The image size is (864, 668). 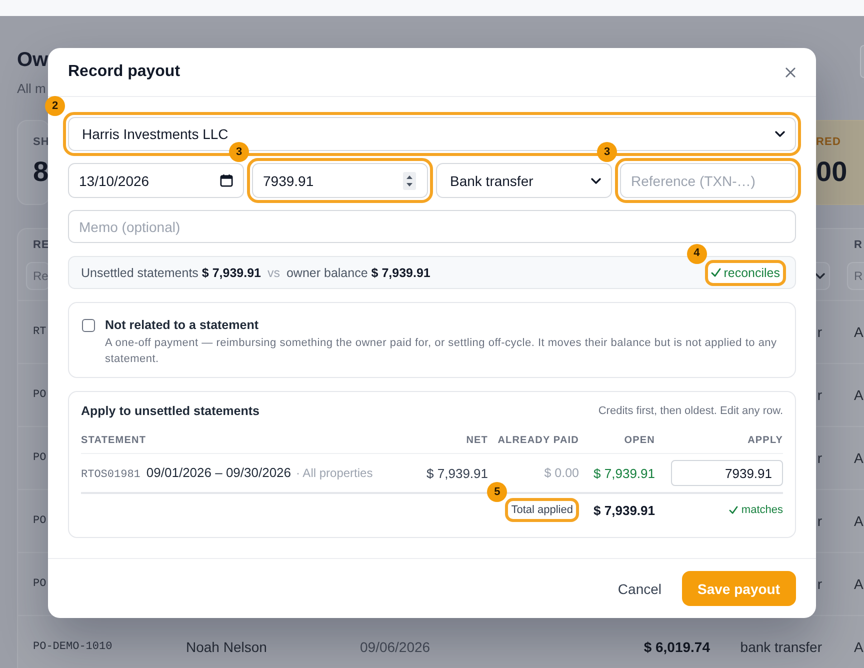 I want to click on stat-label: RED, so click(x=829, y=142).